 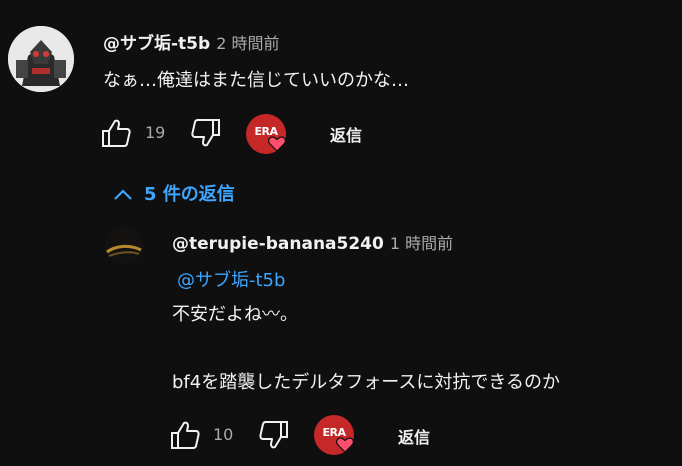 I want to click on replies-count-label: 5 件の返信, so click(x=189, y=194).